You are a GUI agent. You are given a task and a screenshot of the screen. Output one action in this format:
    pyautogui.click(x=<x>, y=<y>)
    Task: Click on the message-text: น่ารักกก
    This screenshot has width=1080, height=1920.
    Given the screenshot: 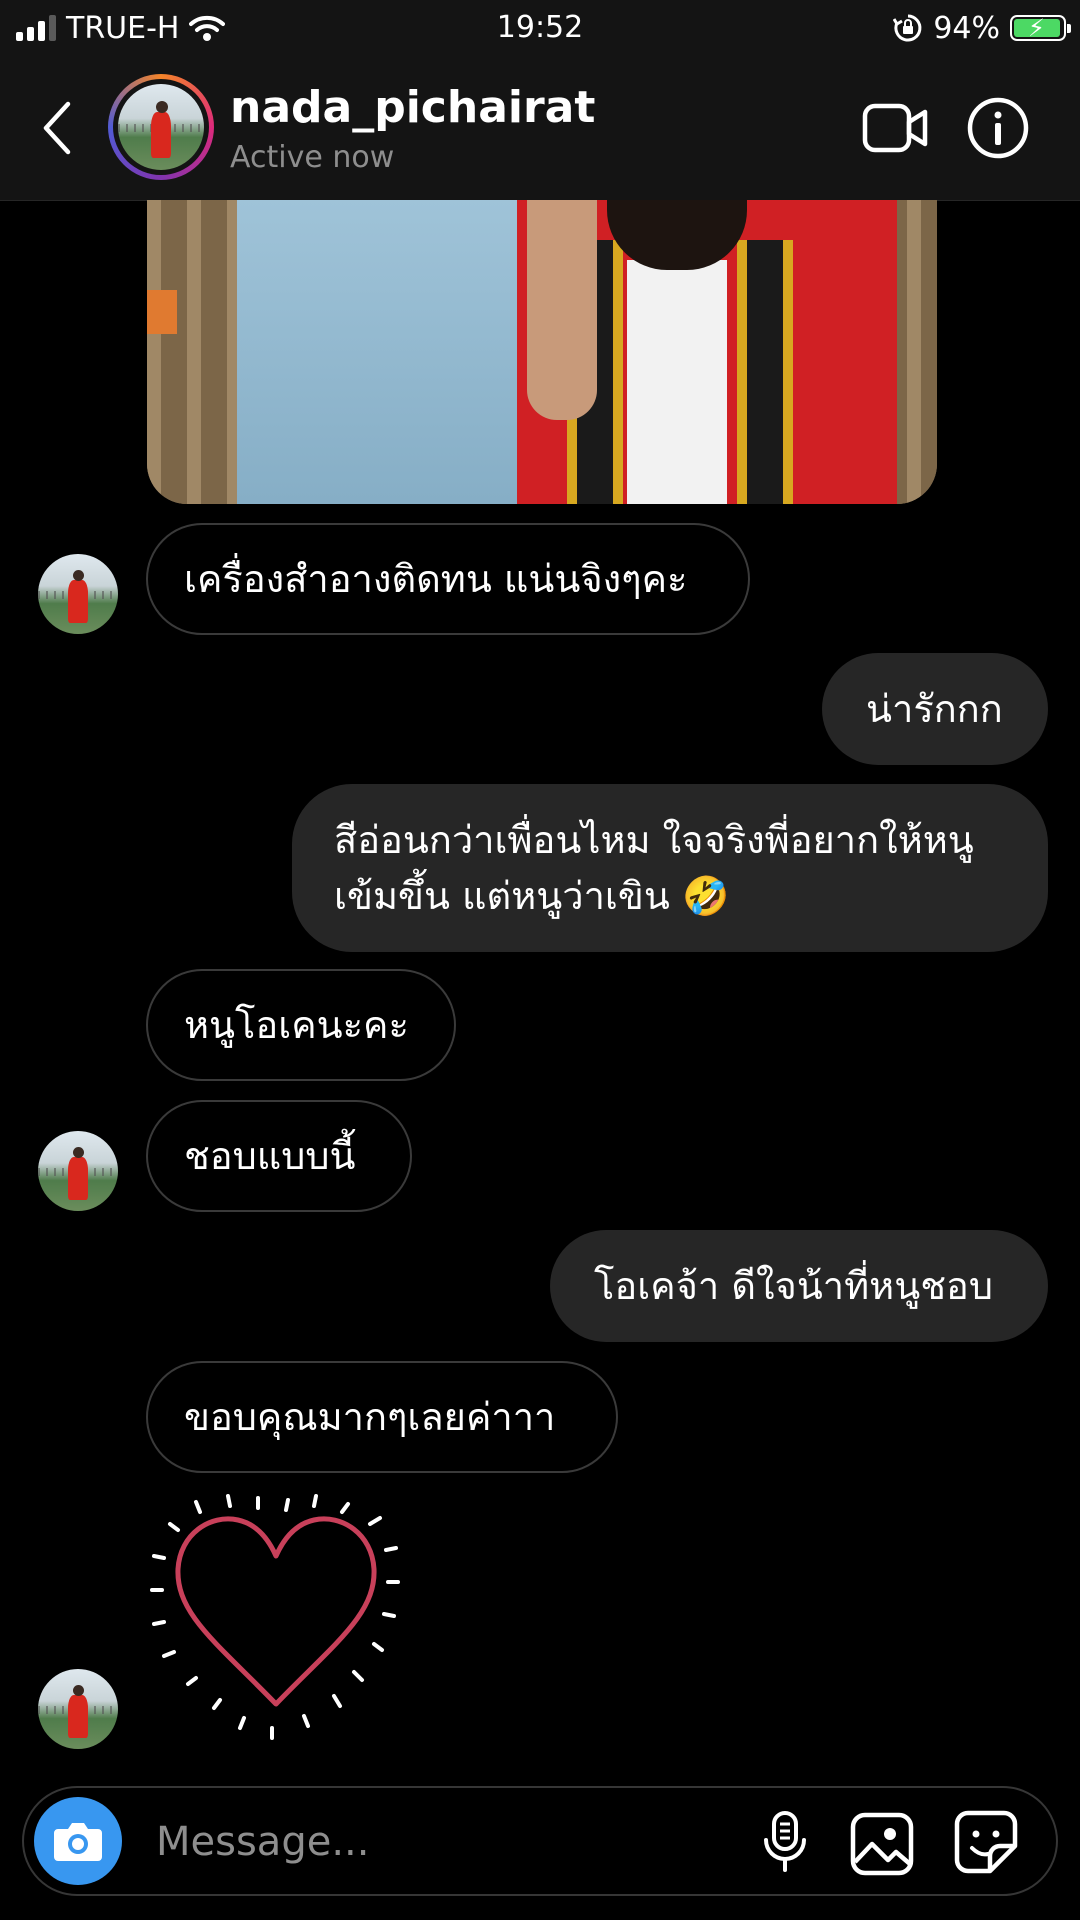 What is the action you would take?
    pyautogui.click(x=934, y=709)
    